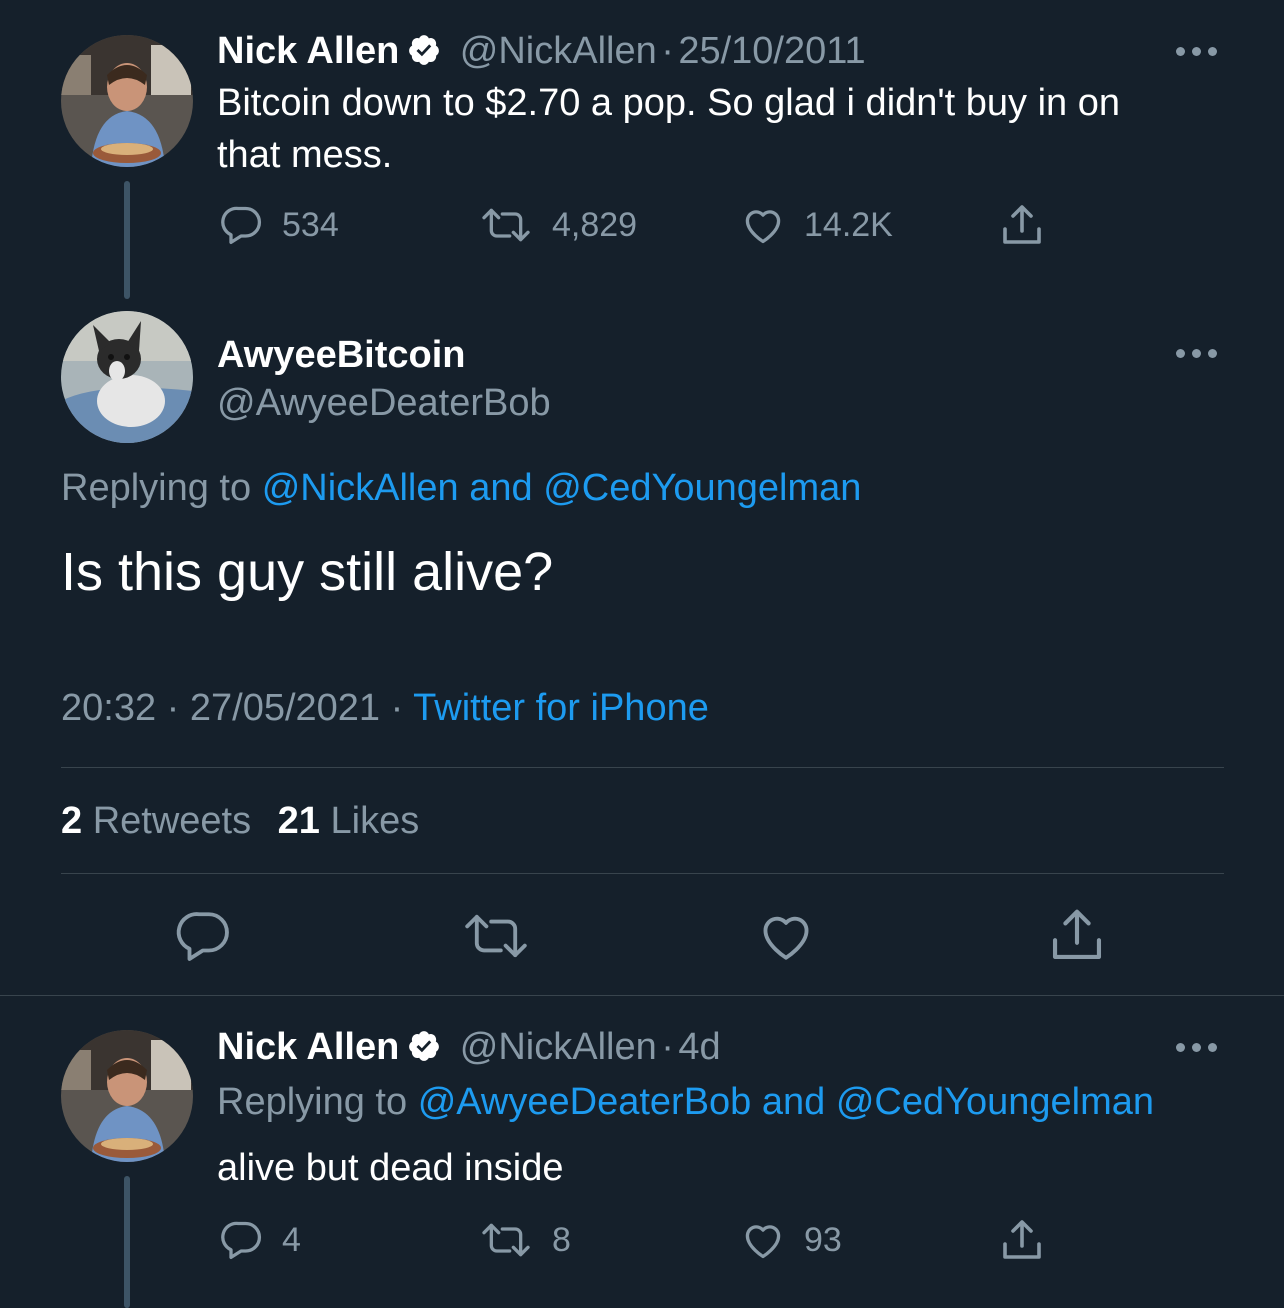 This screenshot has height=1308, width=1284. What do you see at coordinates (172, 821) in the screenshot?
I see `retweet-stat-label: Retweets` at bounding box center [172, 821].